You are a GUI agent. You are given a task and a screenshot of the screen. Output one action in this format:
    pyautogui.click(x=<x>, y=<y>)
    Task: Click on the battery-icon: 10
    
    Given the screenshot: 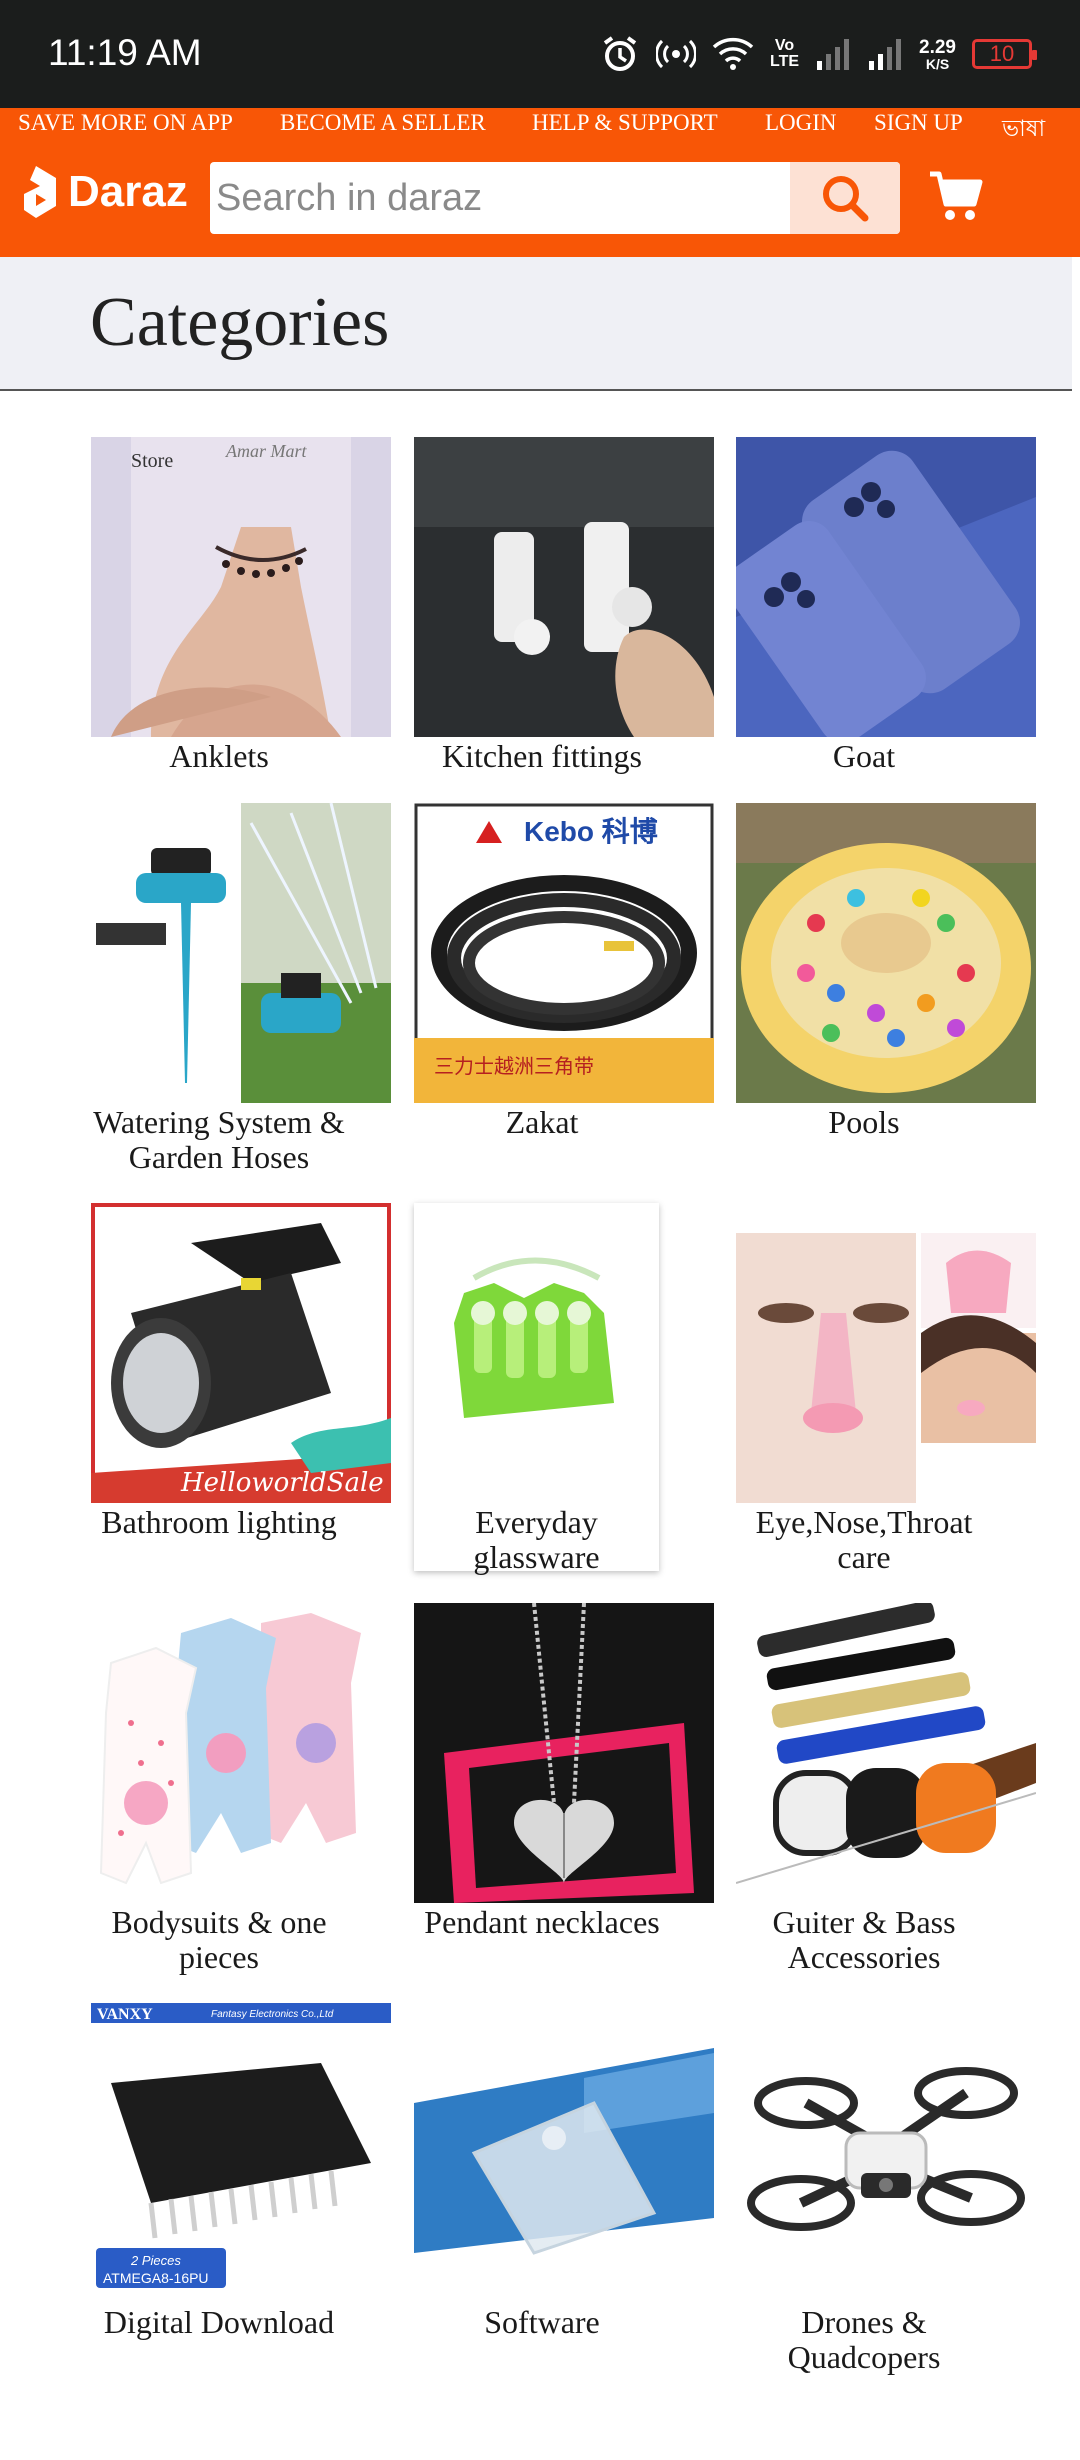 What is the action you would take?
    pyautogui.click(x=1004, y=54)
    